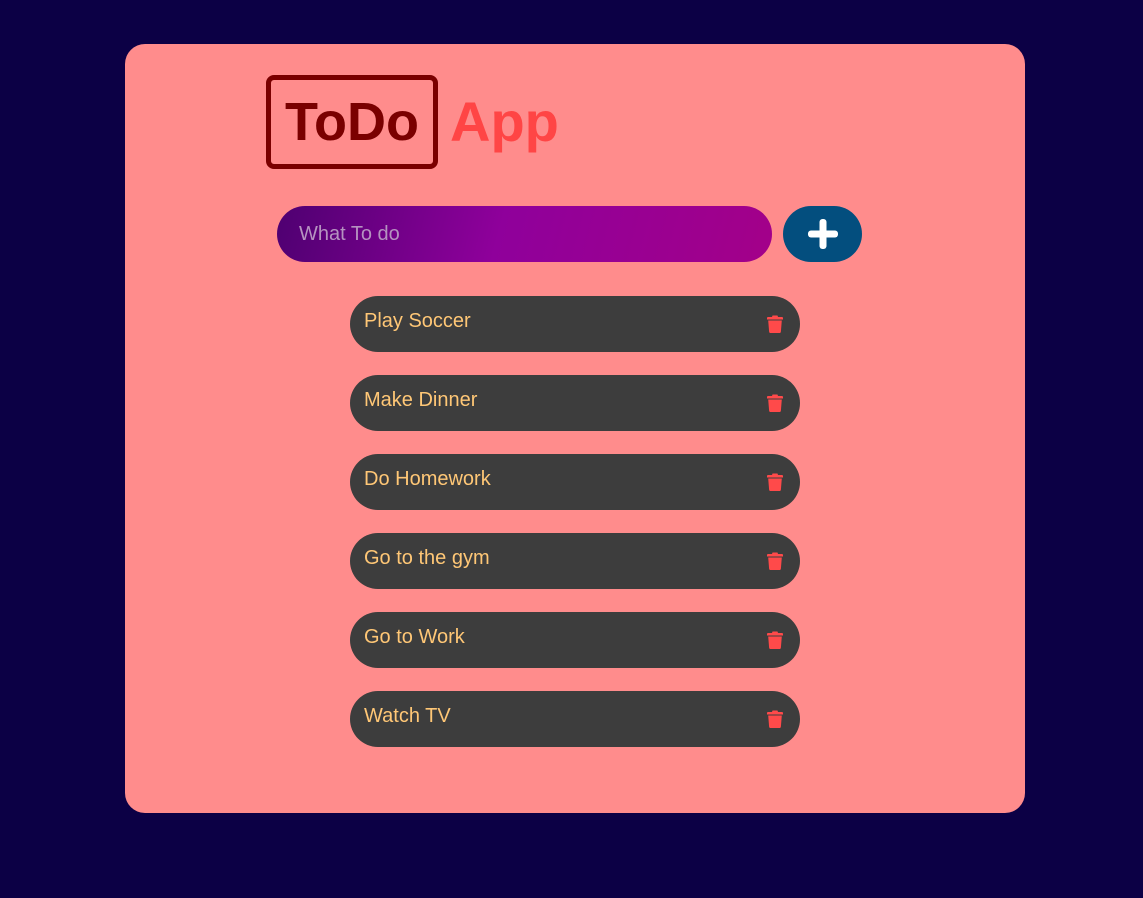 This screenshot has height=898, width=1143. I want to click on todo-label: Make Dinner, so click(421, 400).